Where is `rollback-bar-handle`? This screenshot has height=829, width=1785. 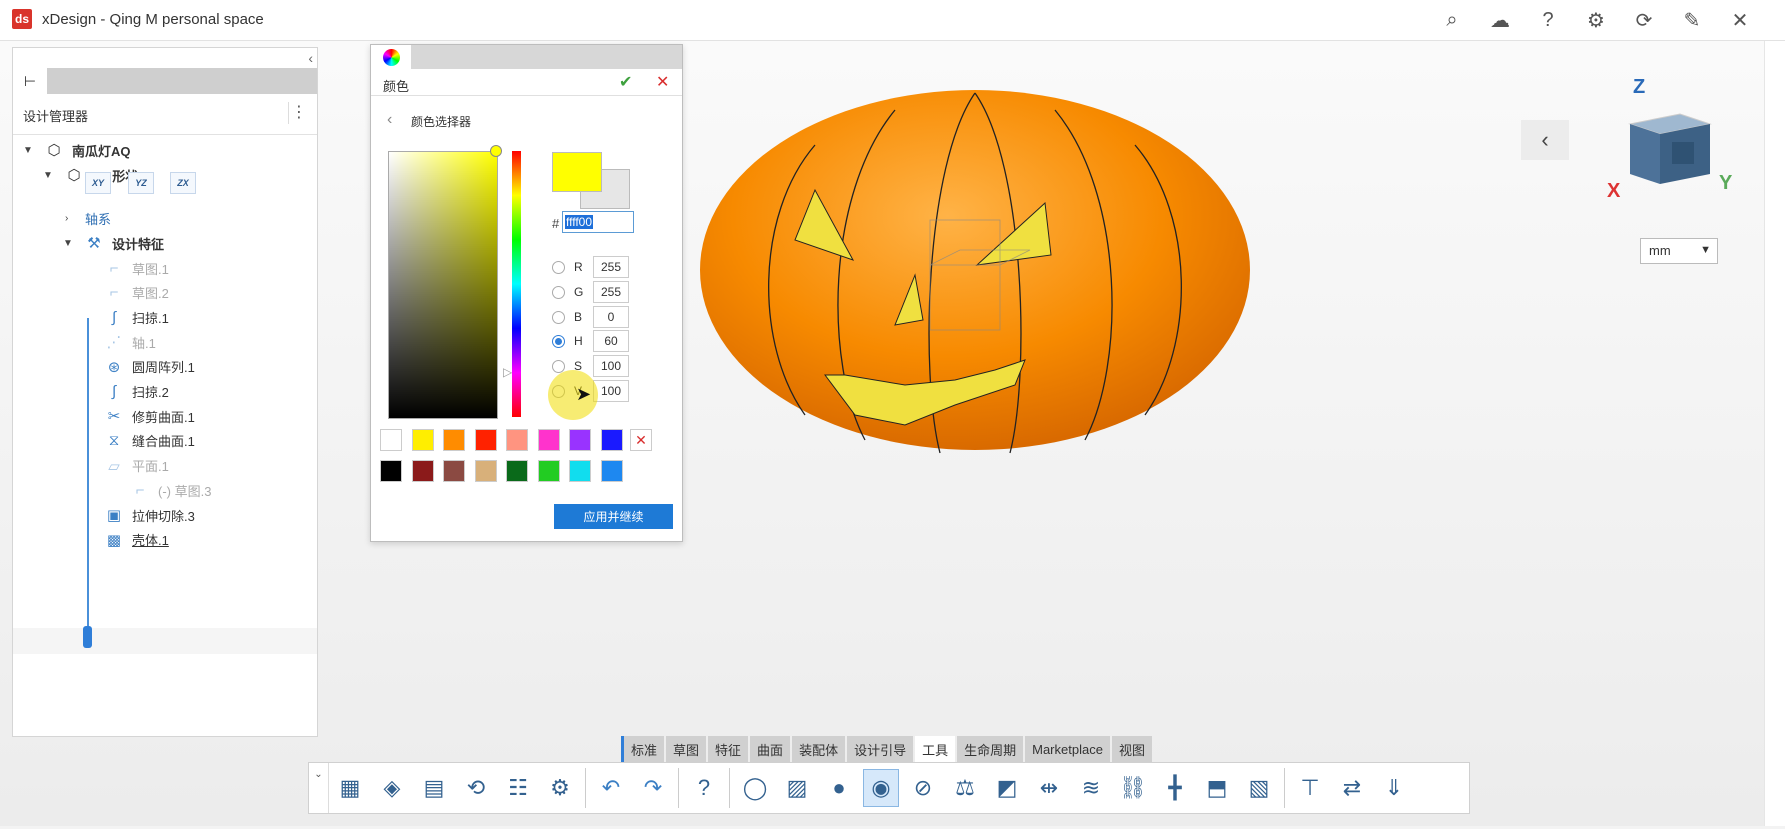 rollback-bar-handle is located at coordinates (87, 637).